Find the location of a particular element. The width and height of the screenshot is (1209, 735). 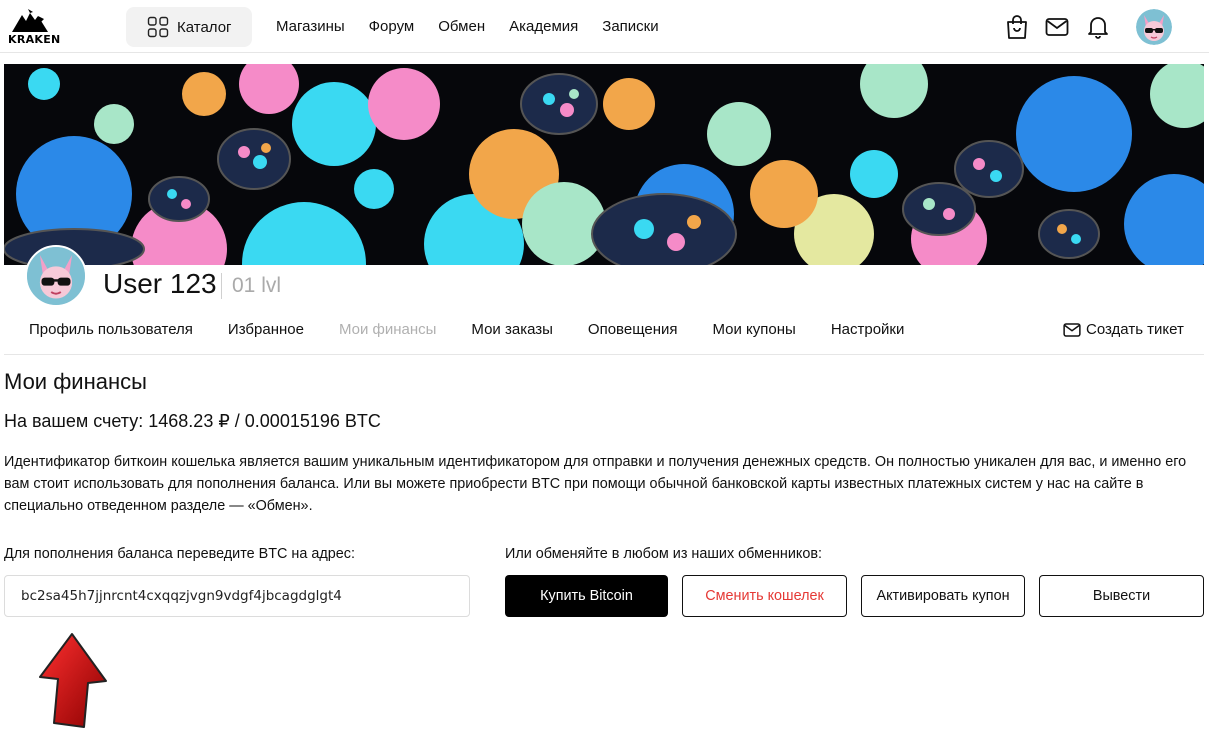

withdraw-button: Вывести is located at coordinates (1121, 596).